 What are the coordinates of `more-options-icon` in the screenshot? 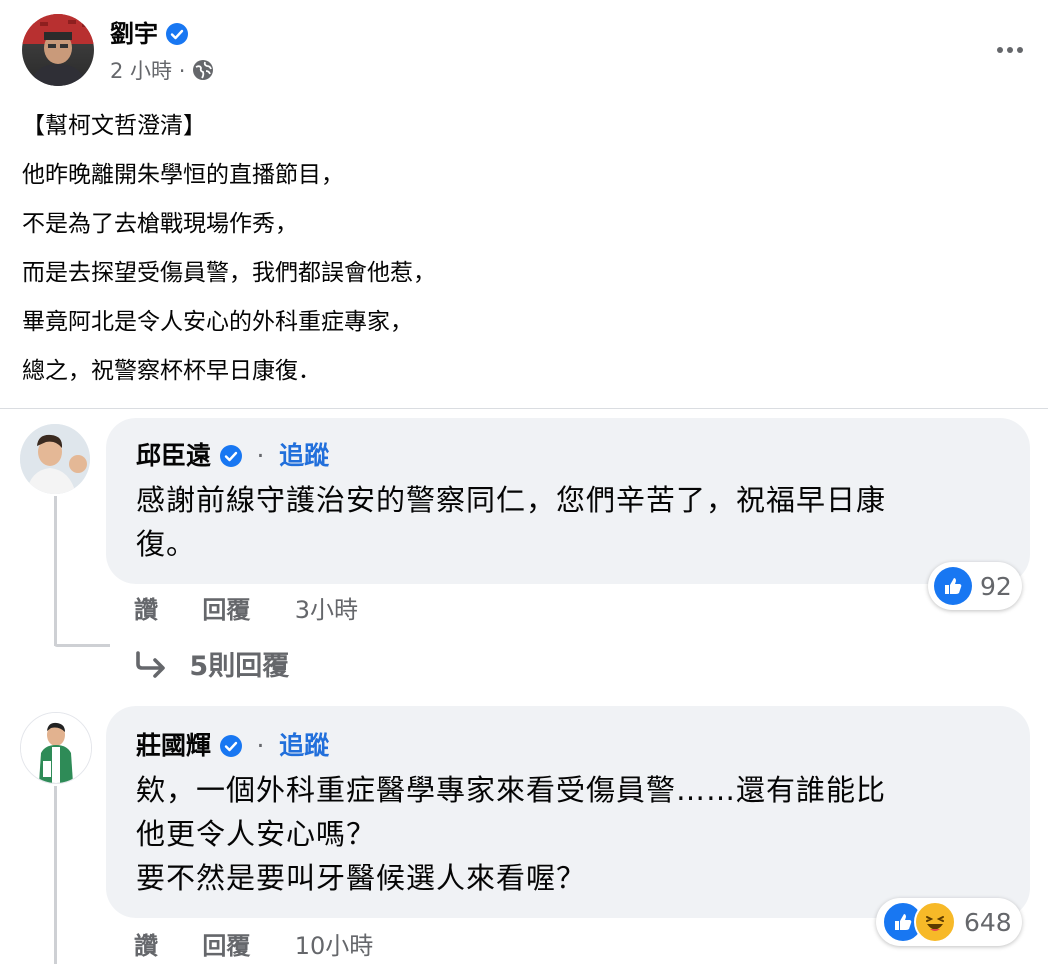 It's located at (1010, 50).